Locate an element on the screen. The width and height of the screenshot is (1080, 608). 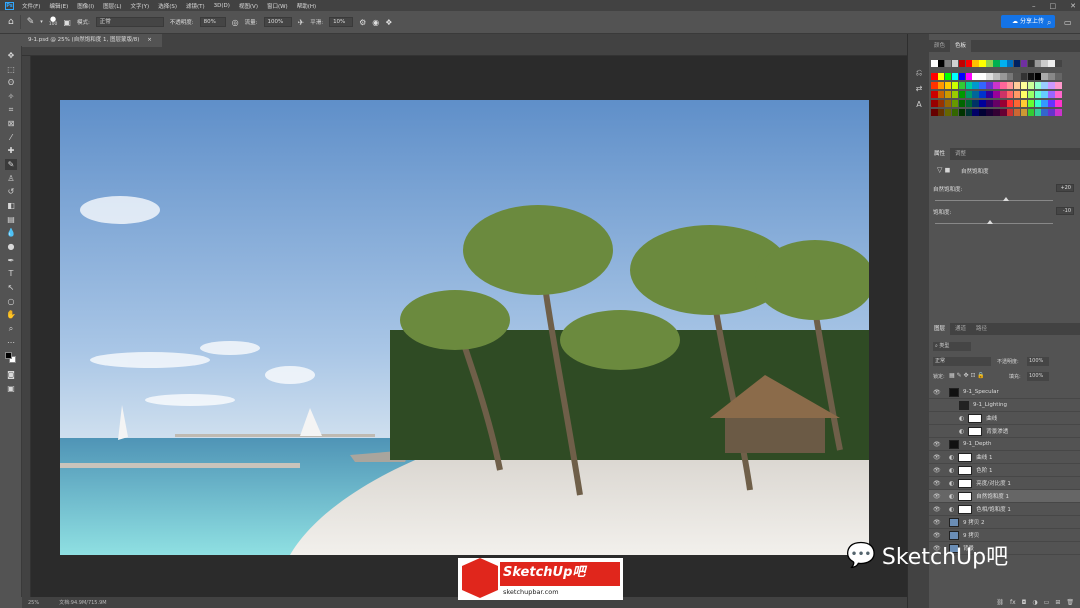
lock-icons: ▦ ✎ ✥ ⊡ 🔒 is located at coordinates (967, 375).